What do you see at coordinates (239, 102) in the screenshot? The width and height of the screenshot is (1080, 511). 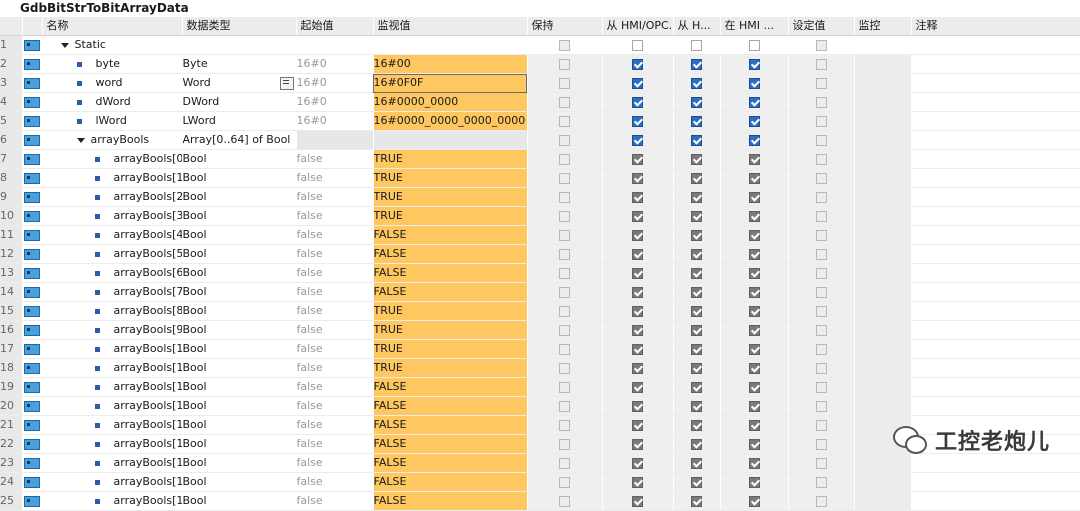 I see `datatype-cell: DWord` at bounding box center [239, 102].